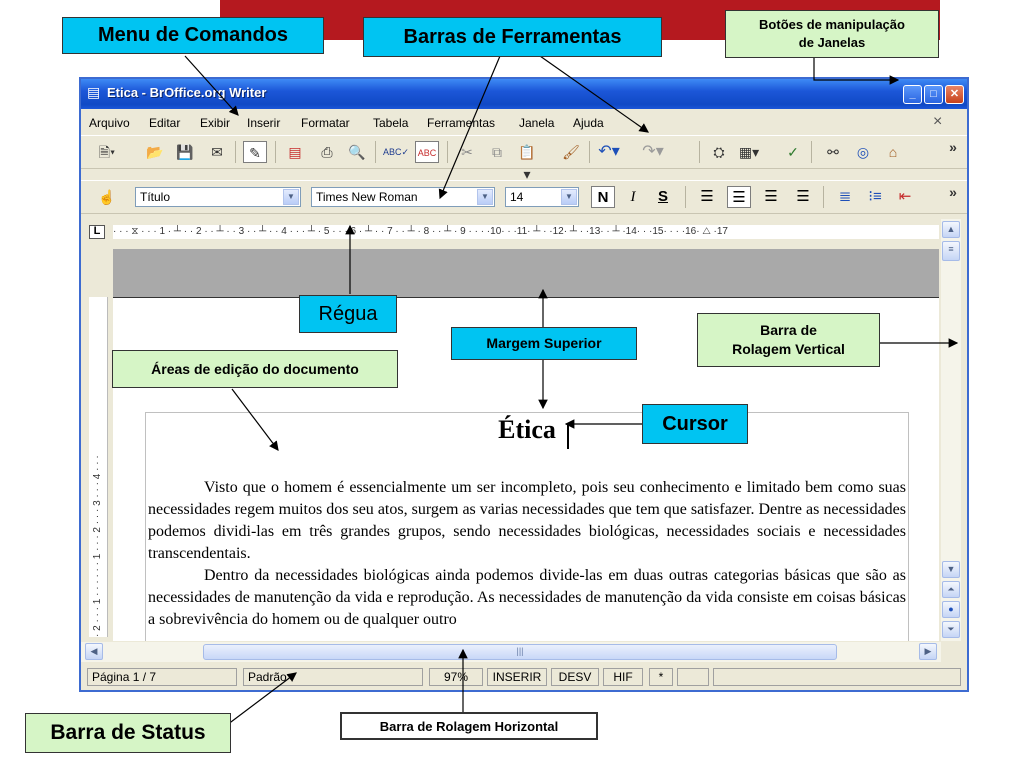 This screenshot has width=1024, height=768. I want to click on callout-vertical-line2: Rolagem Vertical, so click(788, 349).